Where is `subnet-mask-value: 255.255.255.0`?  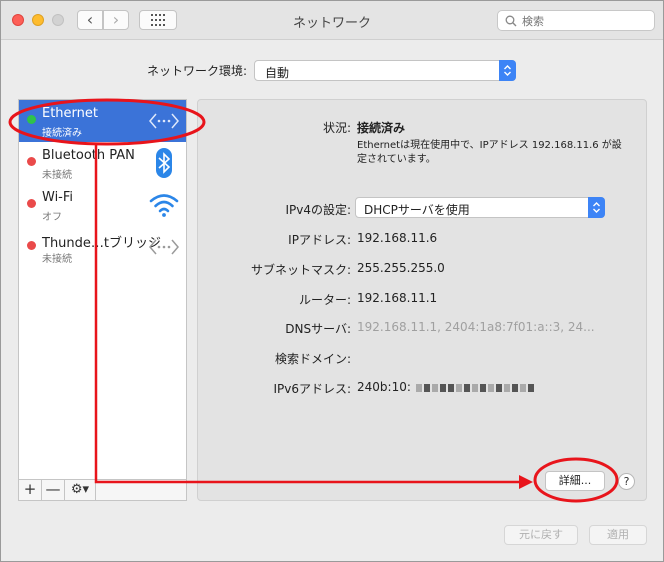
subnet-mask-value: 255.255.255.0 is located at coordinates (401, 268).